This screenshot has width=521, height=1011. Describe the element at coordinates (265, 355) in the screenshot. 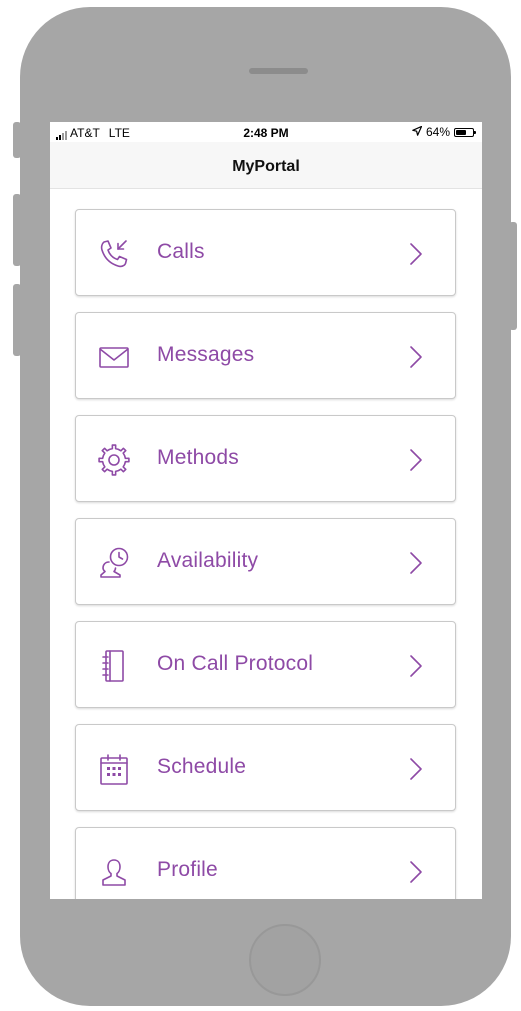

I see `menu-item-messages: Messages` at that location.